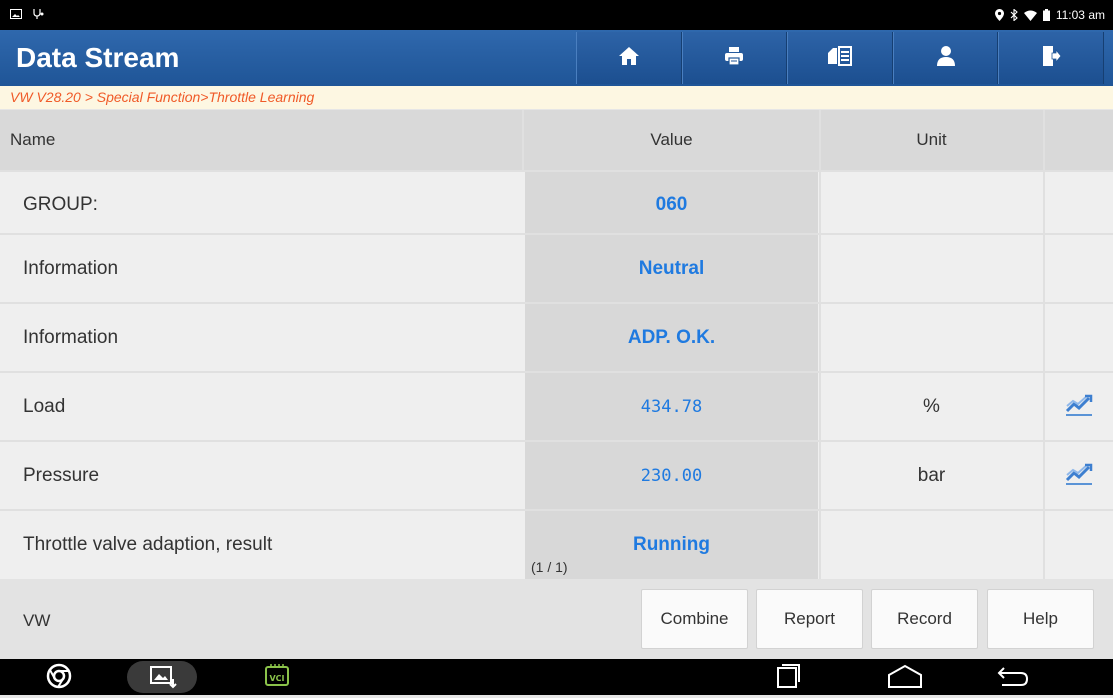 This screenshot has height=698, width=1113. What do you see at coordinates (556, 619) in the screenshot?
I see `footer-bar: VW Combine Report Record Help` at bounding box center [556, 619].